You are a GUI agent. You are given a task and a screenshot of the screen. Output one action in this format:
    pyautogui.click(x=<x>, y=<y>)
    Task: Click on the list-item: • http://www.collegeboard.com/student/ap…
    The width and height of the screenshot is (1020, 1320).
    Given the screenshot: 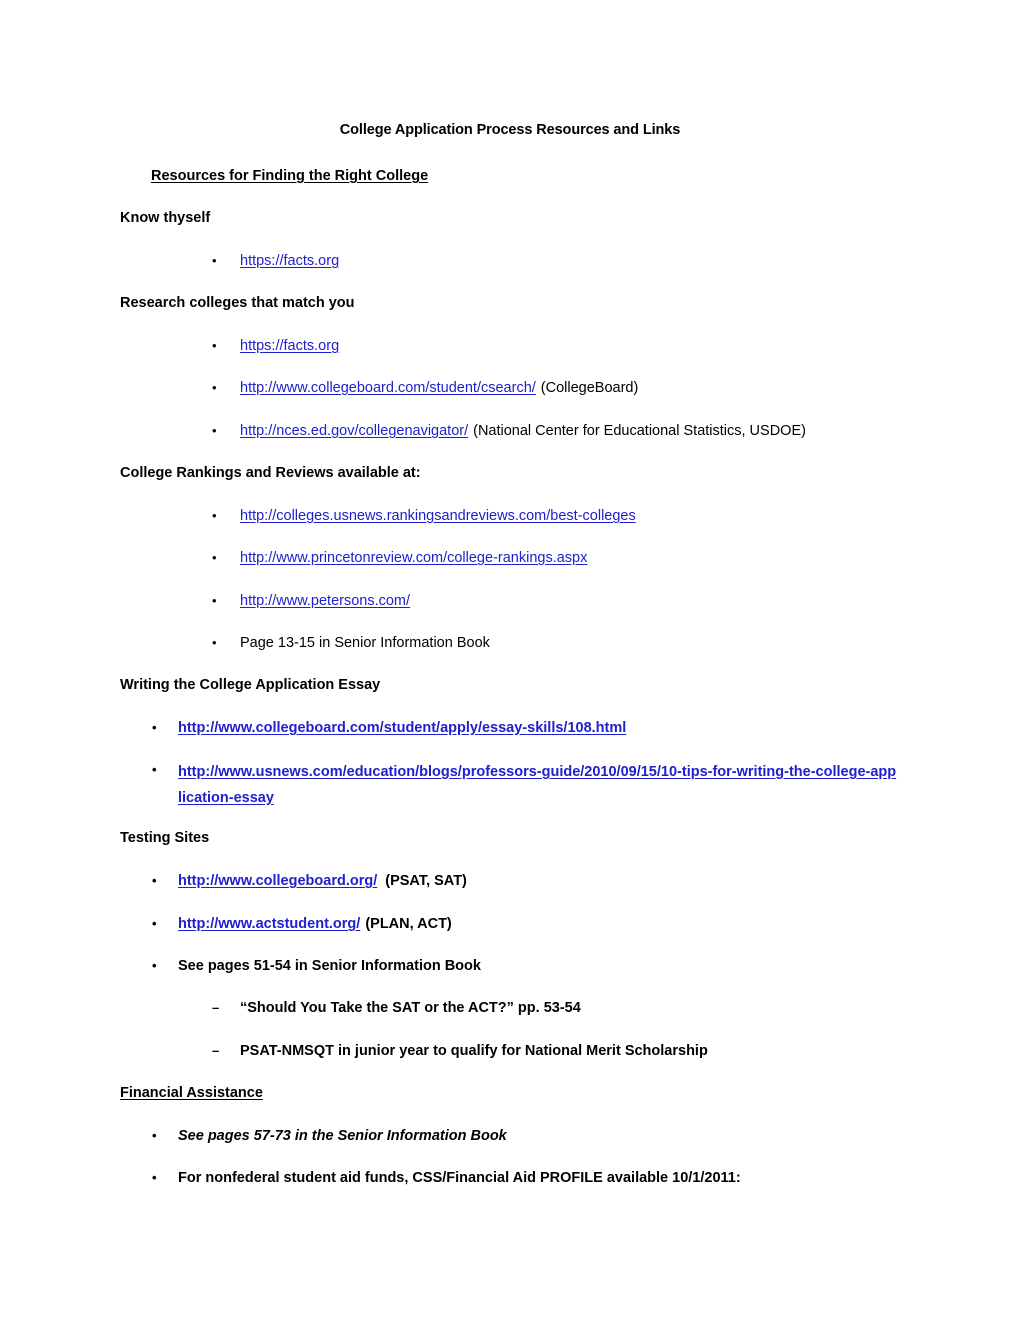 What is the action you would take?
    pyautogui.click(x=532, y=728)
    